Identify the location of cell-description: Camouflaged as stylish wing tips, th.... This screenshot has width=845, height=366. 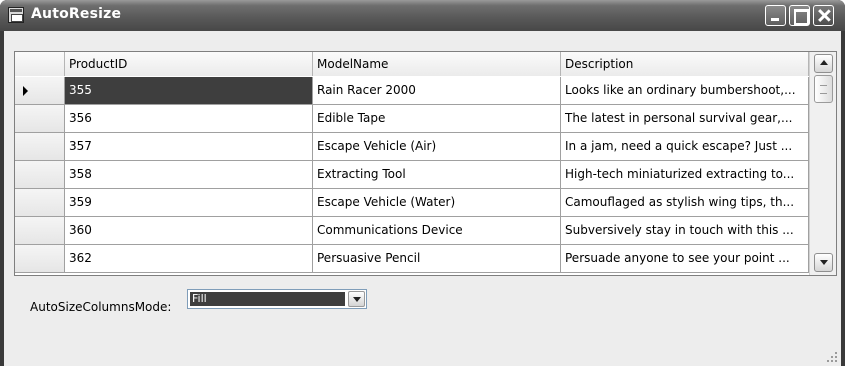
(685, 202).